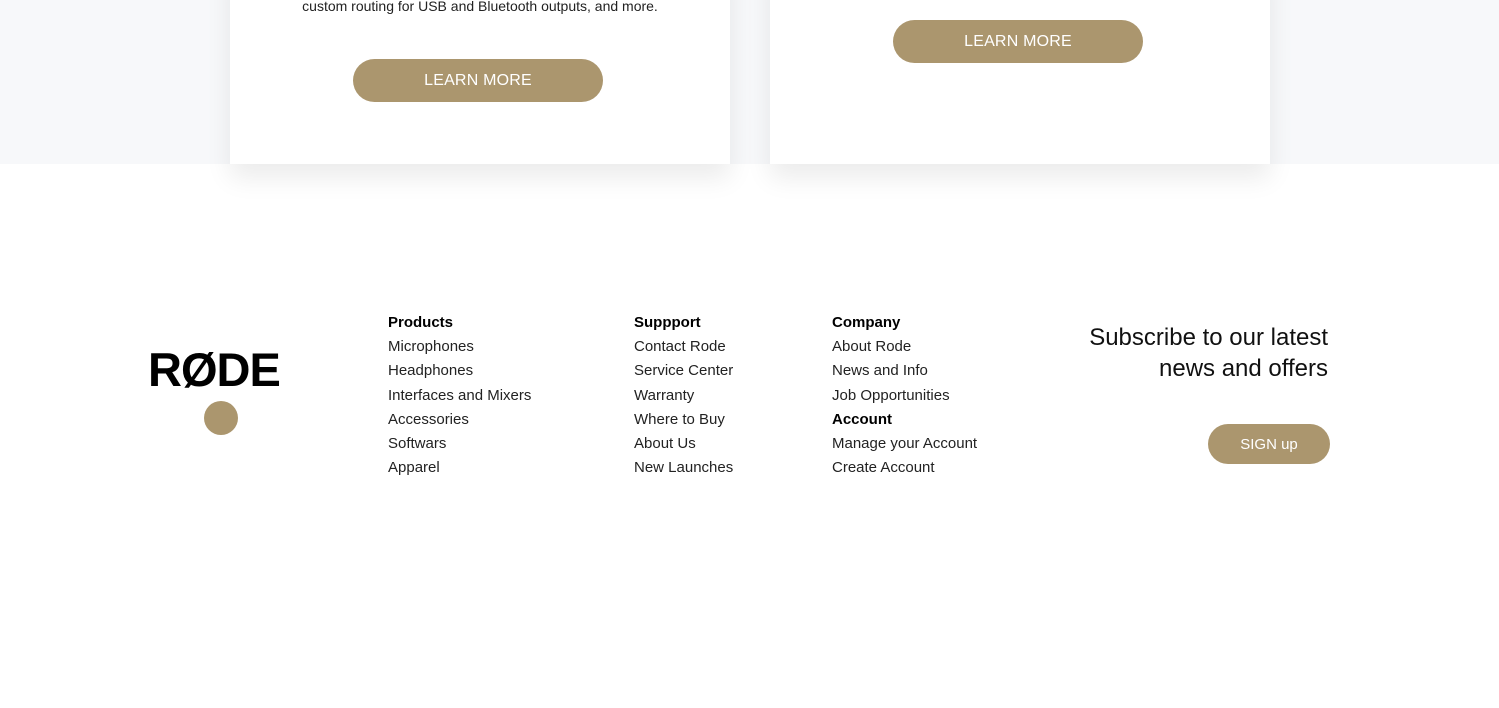 The width and height of the screenshot is (1499, 708). Describe the element at coordinates (459, 371) in the screenshot. I see `footer-link-headphones: Headphones` at that location.